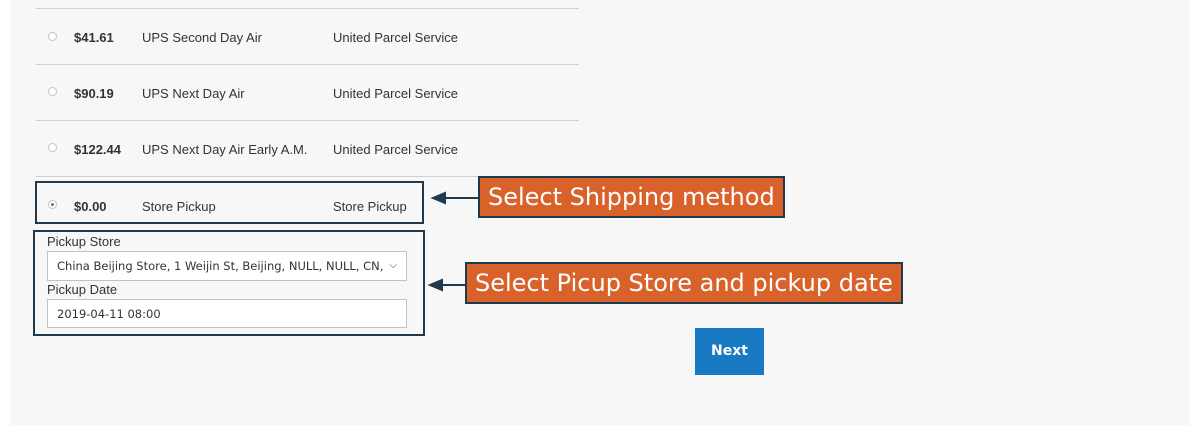 This screenshot has width=1200, height=425. I want to click on next-button: Next, so click(729, 351).